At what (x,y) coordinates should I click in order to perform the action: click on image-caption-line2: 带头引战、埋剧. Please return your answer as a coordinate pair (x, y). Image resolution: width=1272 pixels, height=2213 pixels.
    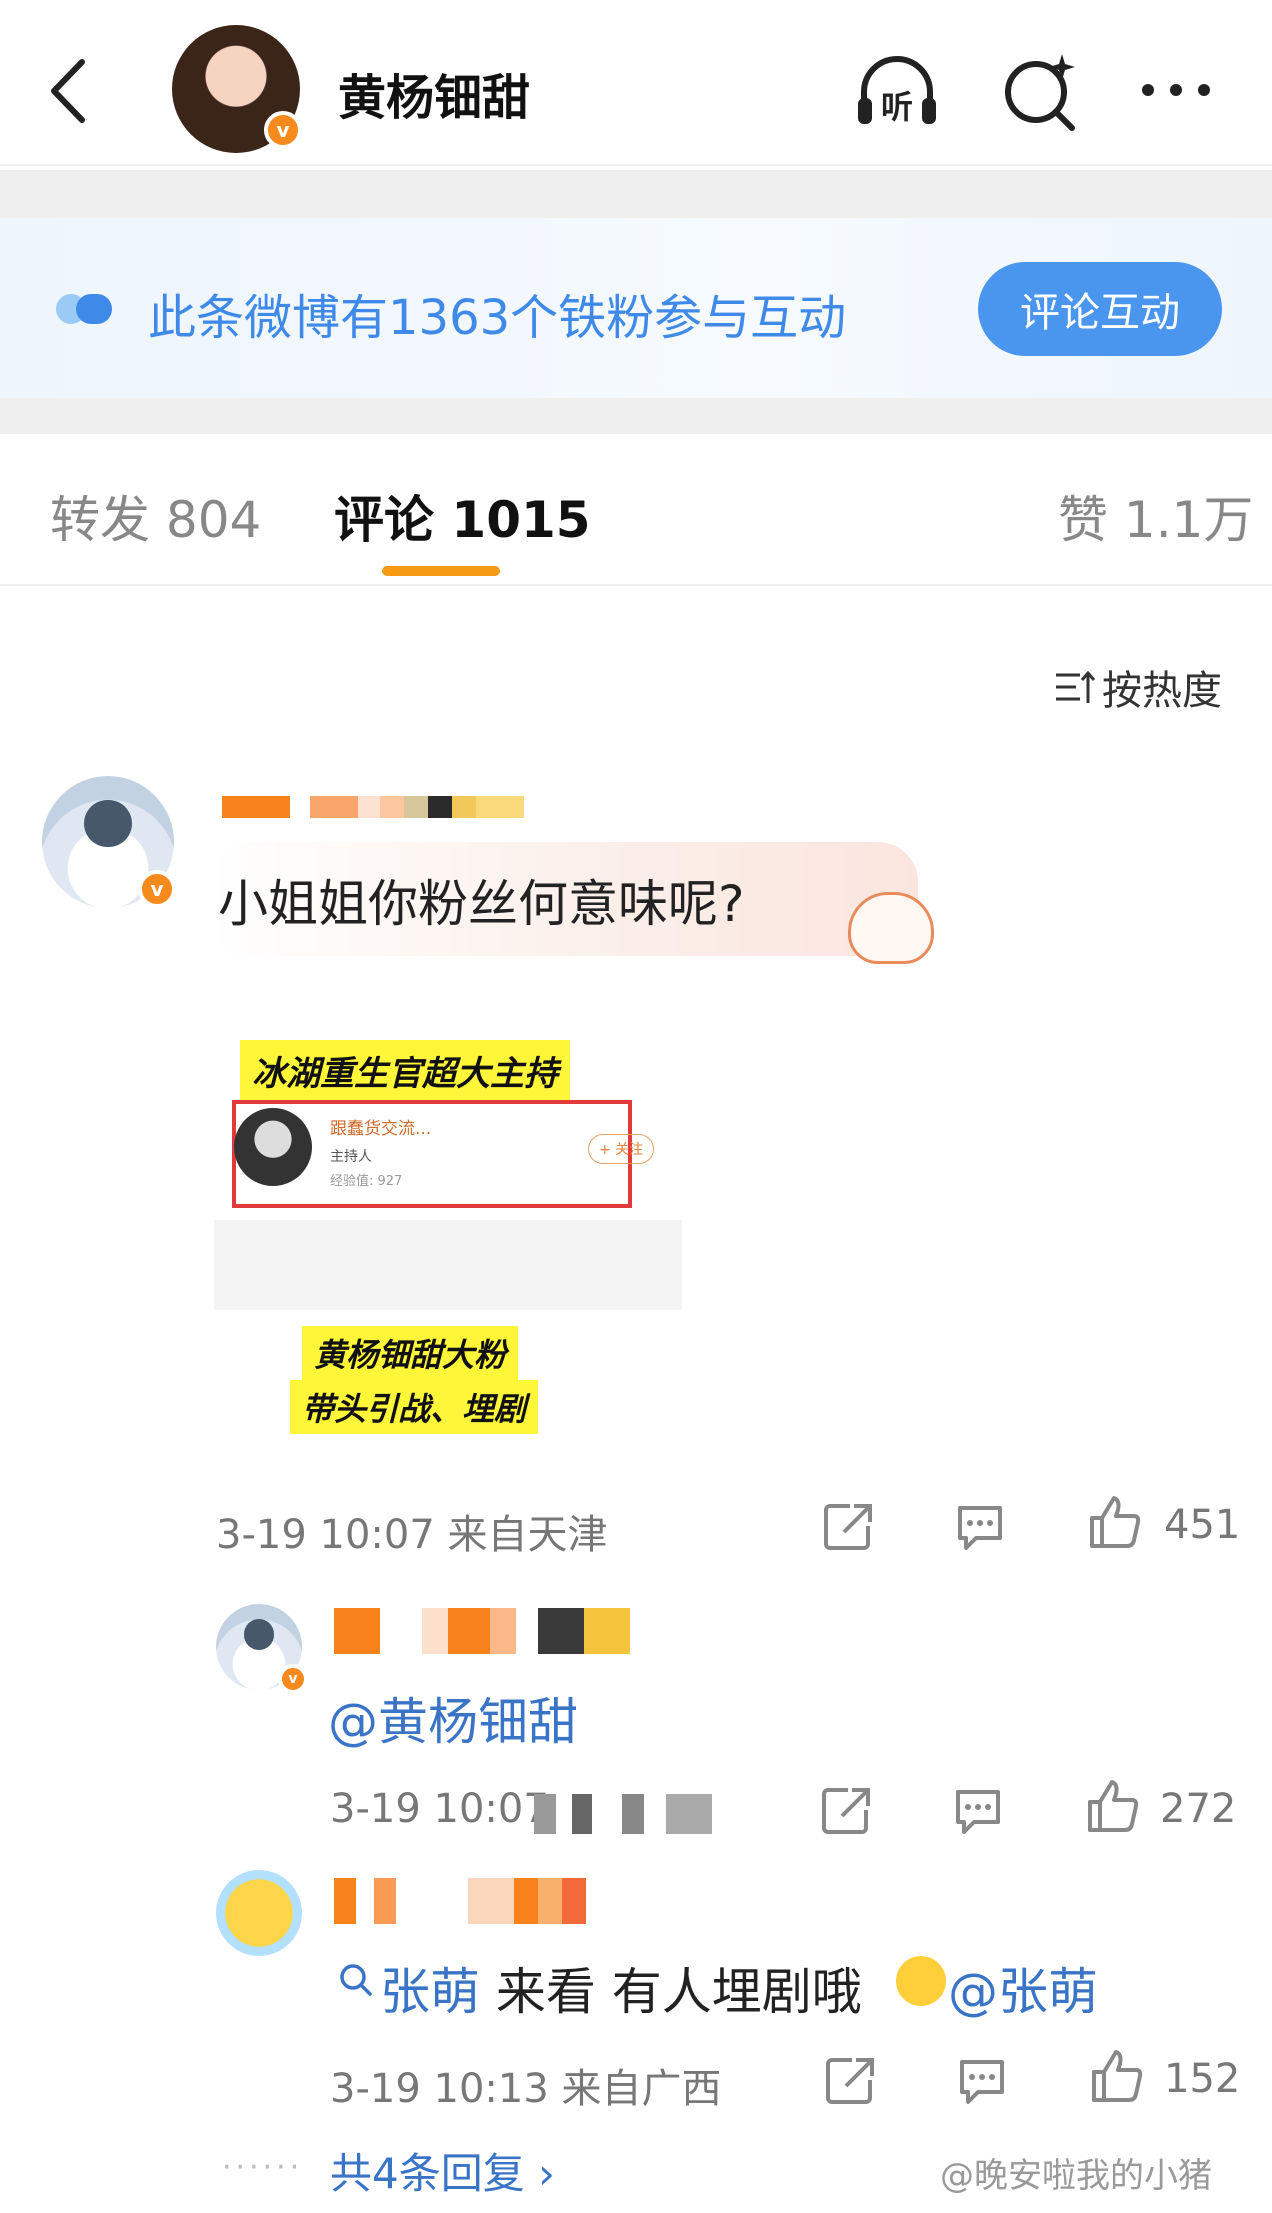
    Looking at the image, I should click on (414, 1407).